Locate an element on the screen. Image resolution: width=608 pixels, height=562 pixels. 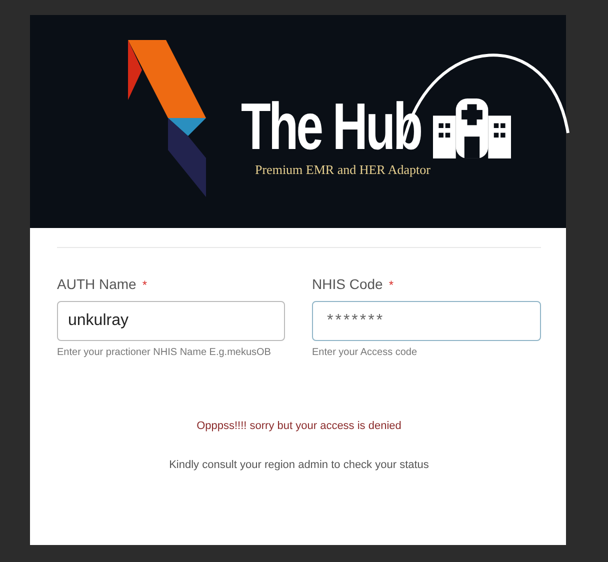
brand-subtitle: Premium EMR and HER Adaptor is located at coordinates (342, 170).